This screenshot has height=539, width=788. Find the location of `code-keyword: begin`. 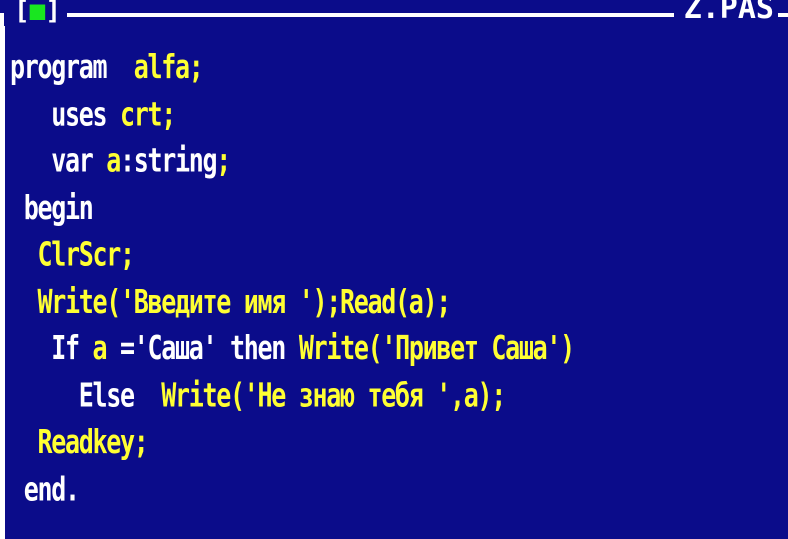

code-keyword: begin is located at coordinates (52, 207).